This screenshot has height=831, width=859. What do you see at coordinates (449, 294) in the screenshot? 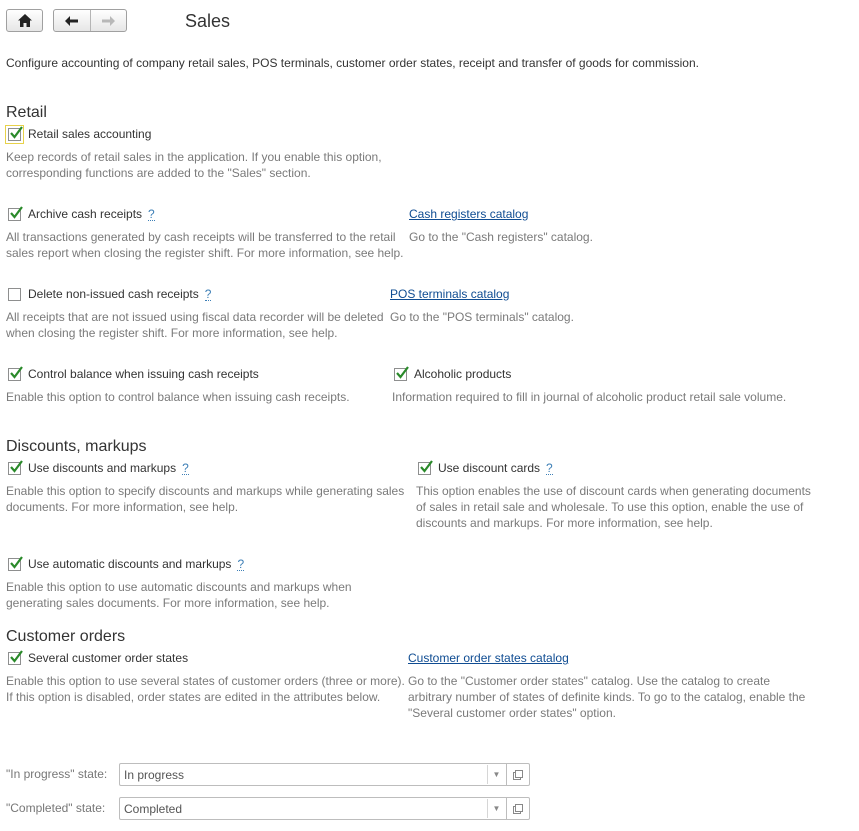
I see `pos-terminals-catalog-link: POS terminals catalog` at bounding box center [449, 294].